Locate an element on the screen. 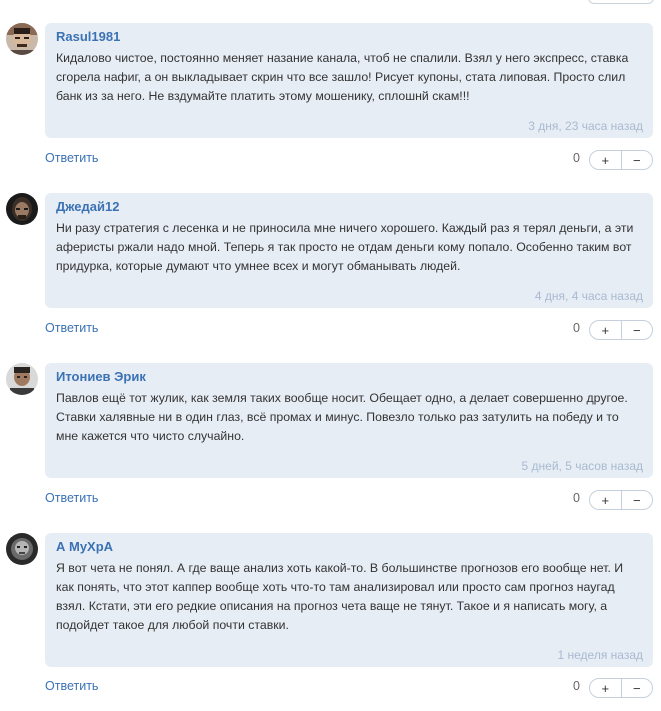 This screenshot has width=661, height=711. comment-author: Джедай12 is located at coordinates (349, 207).